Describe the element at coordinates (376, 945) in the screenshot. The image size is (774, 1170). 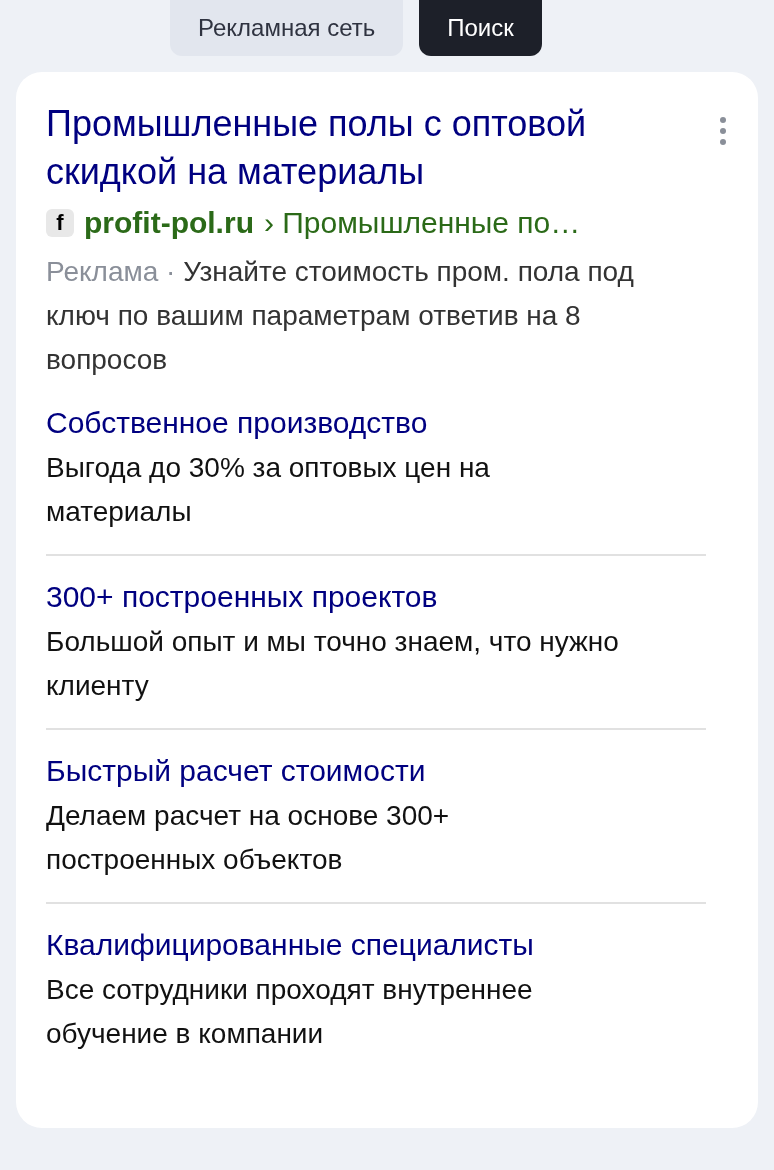
I see `sitelink: Квалифицированные специалисты` at that location.